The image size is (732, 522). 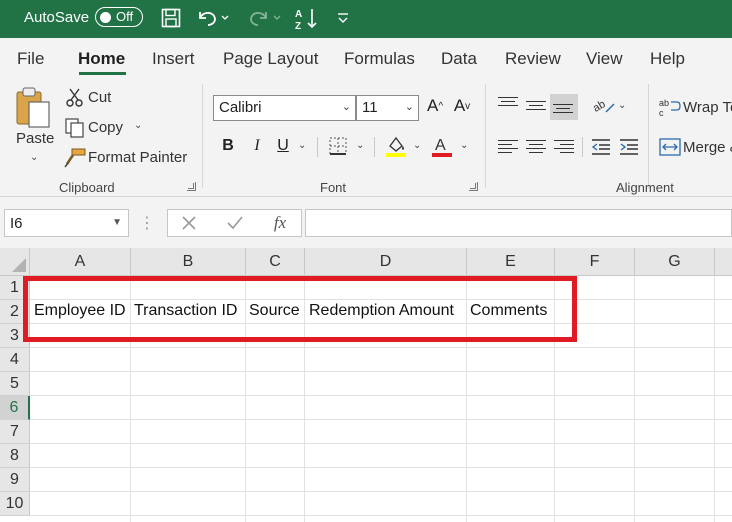 I want to click on tab-home: Home, so click(x=101, y=59).